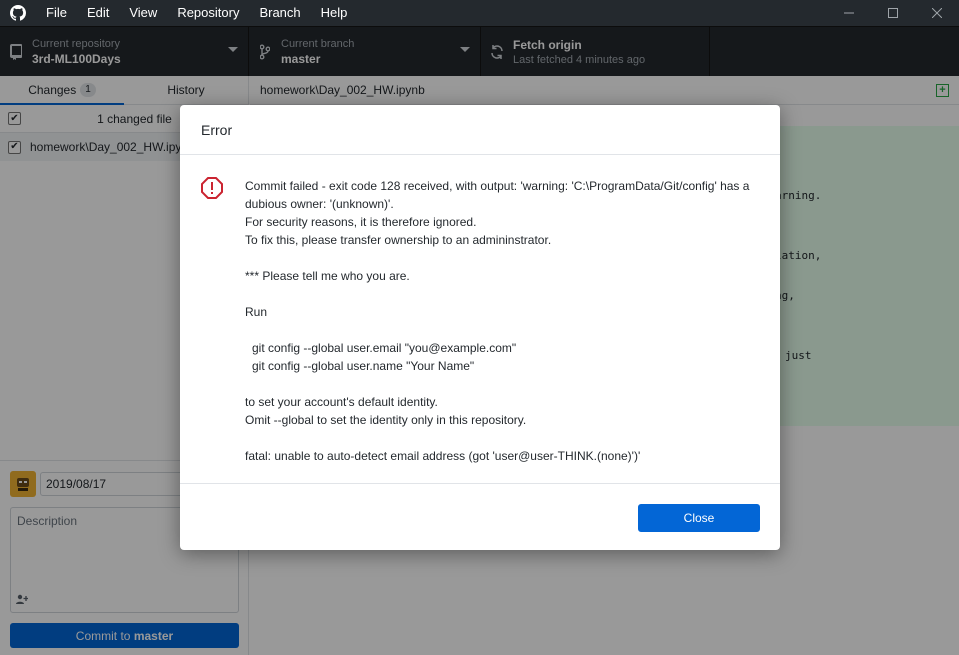 This screenshot has height=655, width=959. Describe the element at coordinates (699, 517) in the screenshot. I see `close-button: Close` at that location.